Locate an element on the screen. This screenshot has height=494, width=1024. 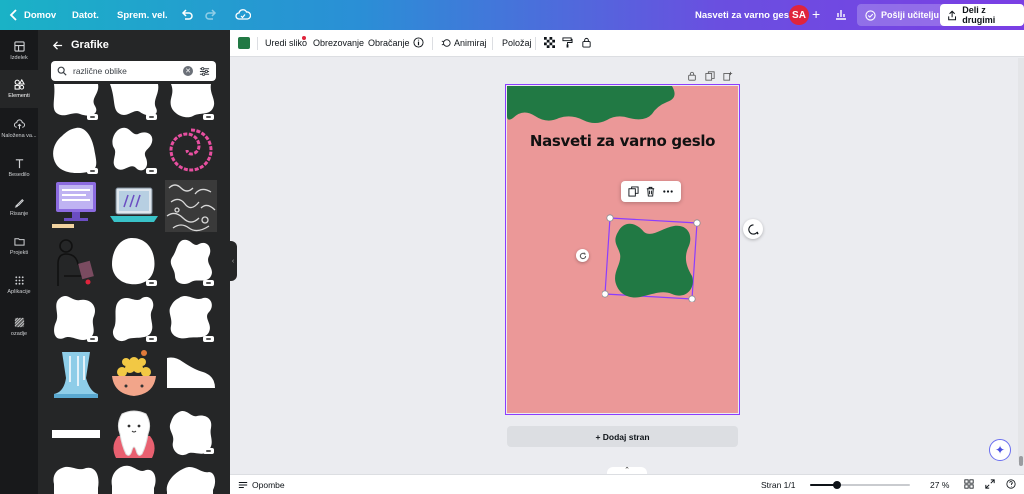
resize-menu: Sprem. vel. is located at coordinates (142, 15).